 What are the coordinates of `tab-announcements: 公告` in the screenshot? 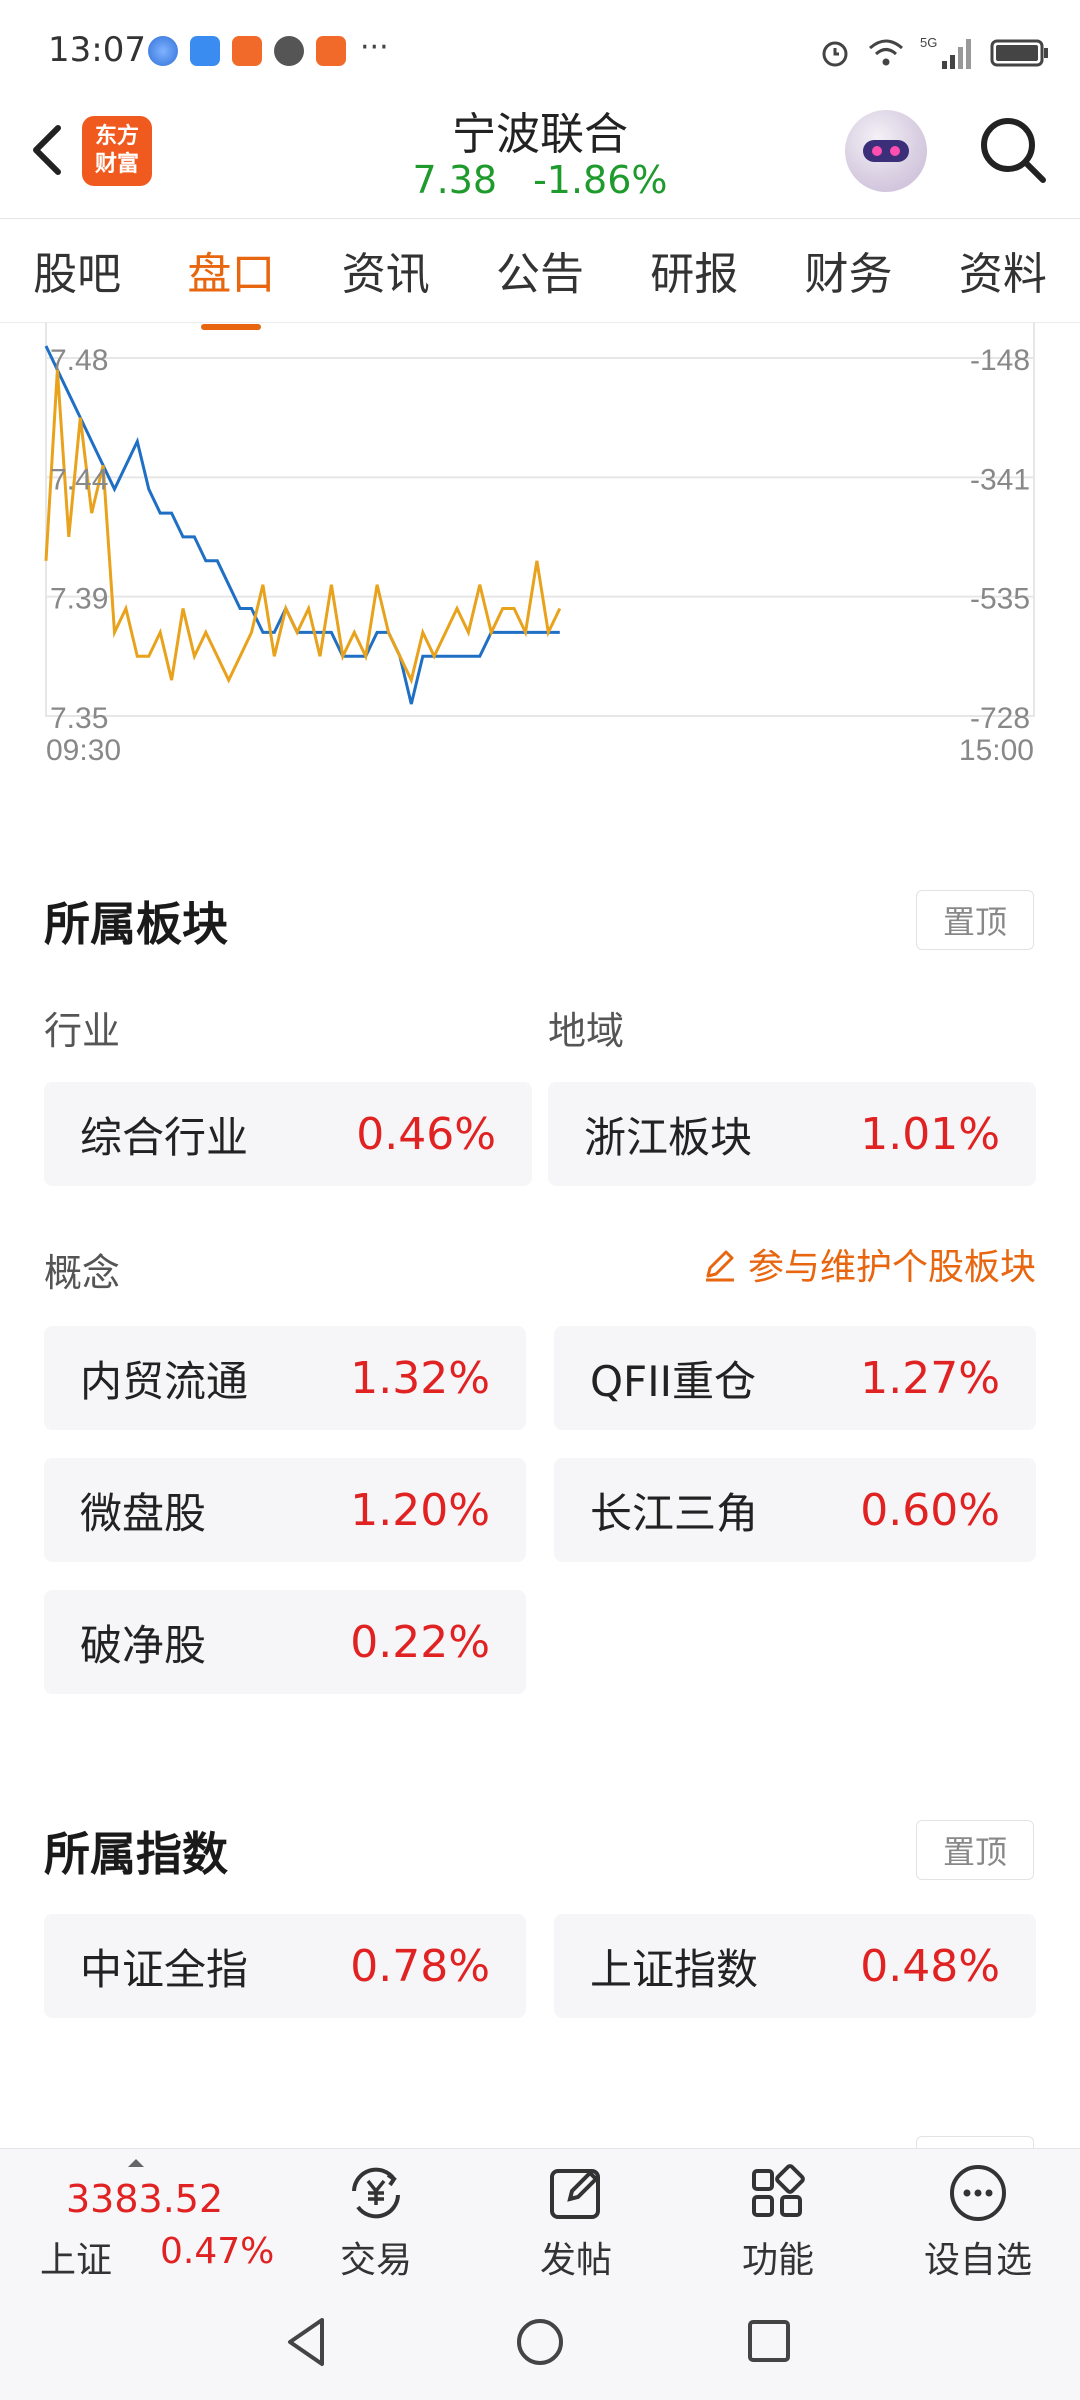 It's located at (540, 270).